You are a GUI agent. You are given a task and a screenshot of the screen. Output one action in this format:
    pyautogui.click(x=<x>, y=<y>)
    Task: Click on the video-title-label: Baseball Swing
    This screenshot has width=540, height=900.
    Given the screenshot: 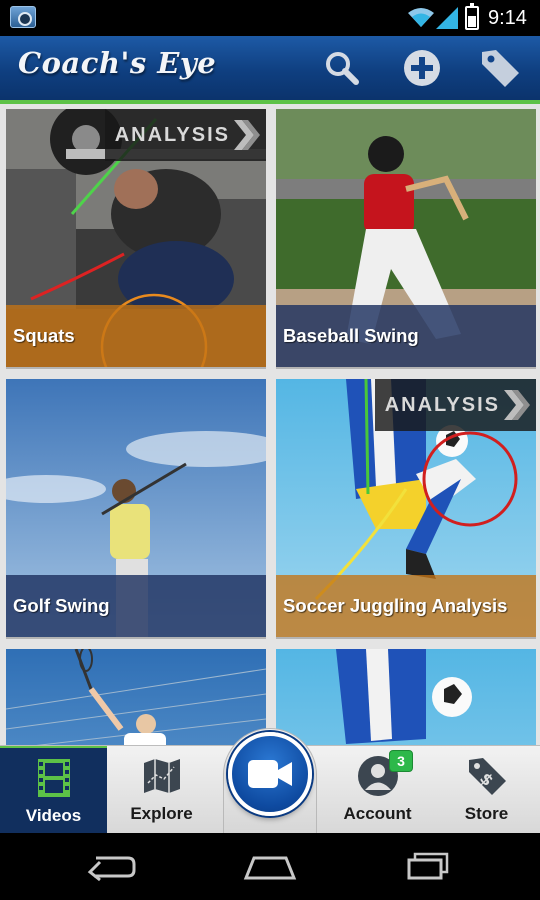 What is the action you would take?
    pyautogui.click(x=406, y=336)
    